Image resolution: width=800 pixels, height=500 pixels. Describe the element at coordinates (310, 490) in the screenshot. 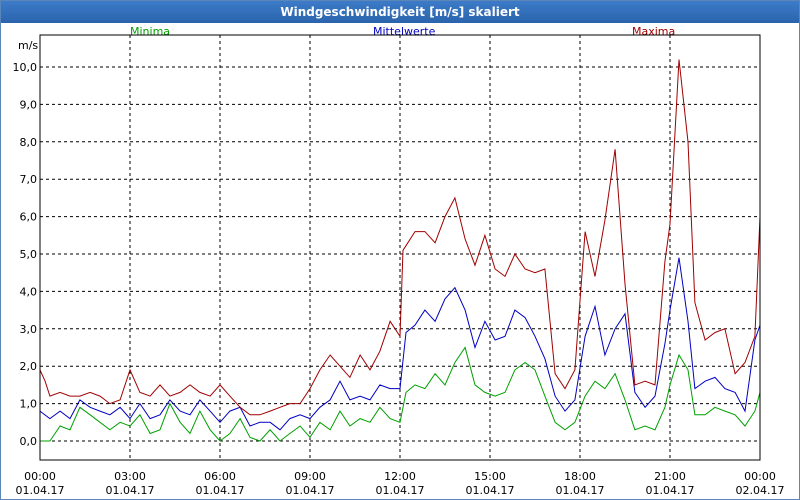

I see `x-tick-date-3: 01.04.17` at that location.